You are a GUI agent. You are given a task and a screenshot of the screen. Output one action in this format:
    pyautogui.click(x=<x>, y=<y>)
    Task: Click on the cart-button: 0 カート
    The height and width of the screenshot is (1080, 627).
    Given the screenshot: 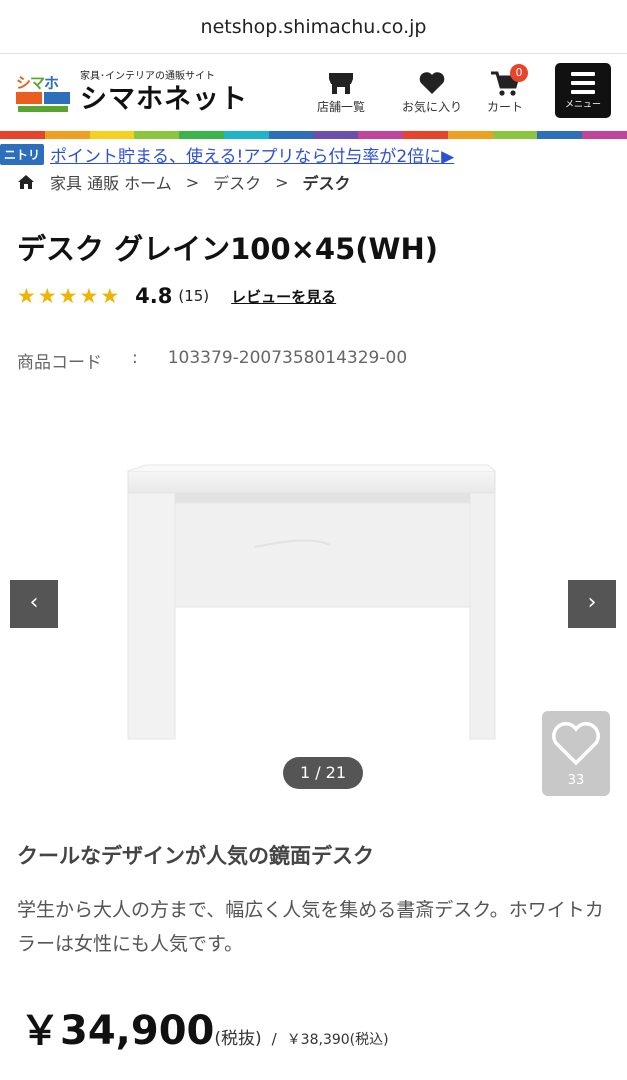 What is the action you would take?
    pyautogui.click(x=505, y=89)
    